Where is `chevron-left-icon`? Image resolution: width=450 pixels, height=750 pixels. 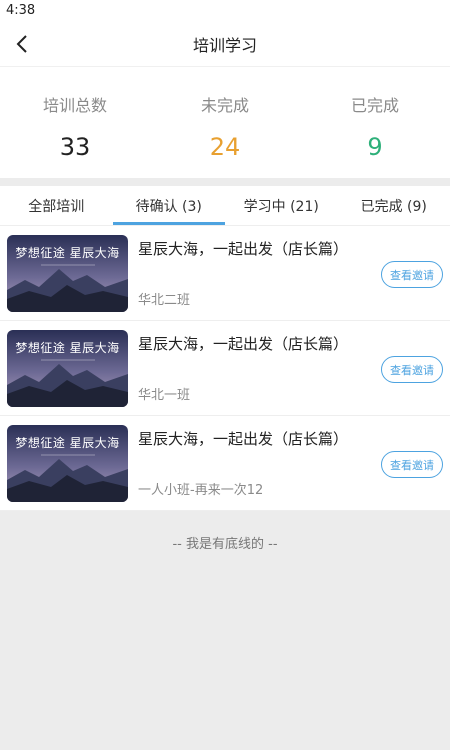
chevron-left-icon is located at coordinates (21, 44).